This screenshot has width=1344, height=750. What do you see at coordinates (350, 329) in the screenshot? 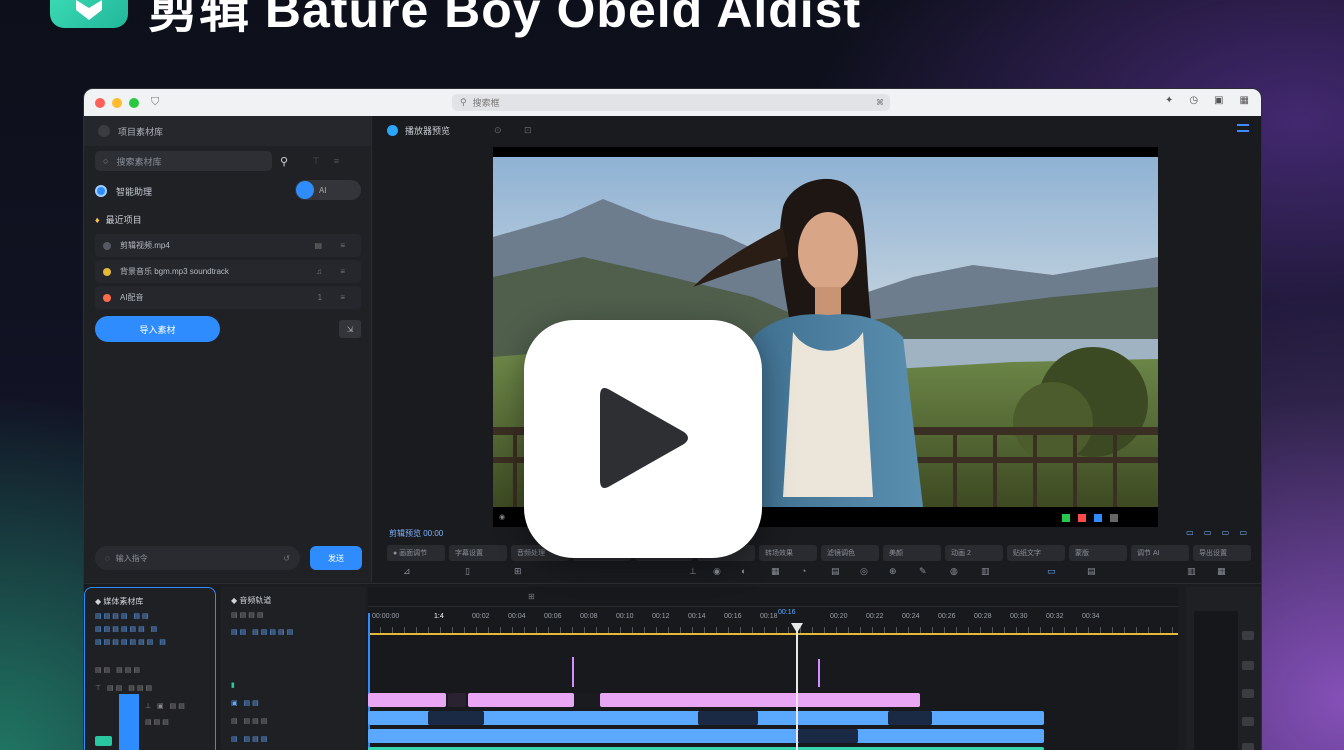
I see `expand-button: ⇲` at bounding box center [350, 329].